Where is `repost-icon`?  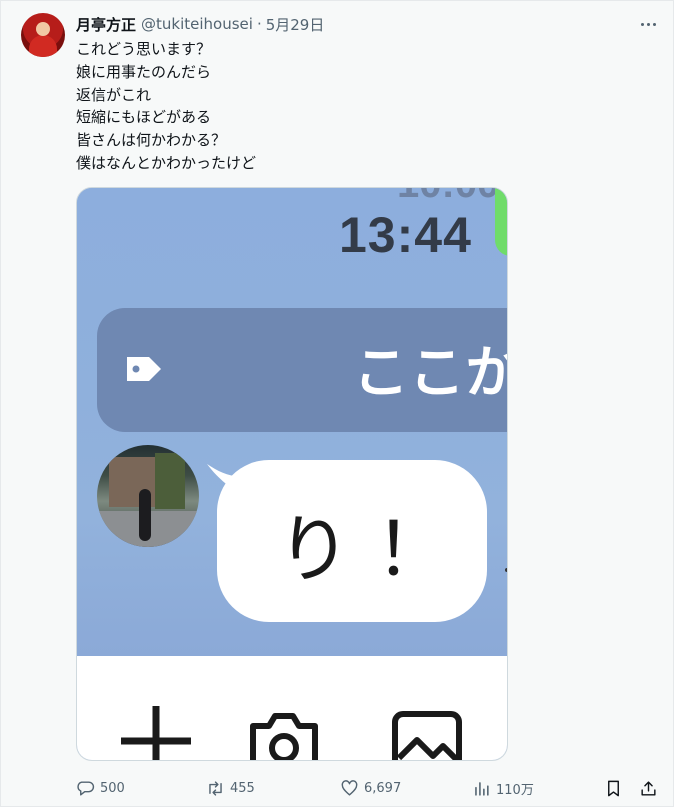
repost-icon is located at coordinates (215, 788).